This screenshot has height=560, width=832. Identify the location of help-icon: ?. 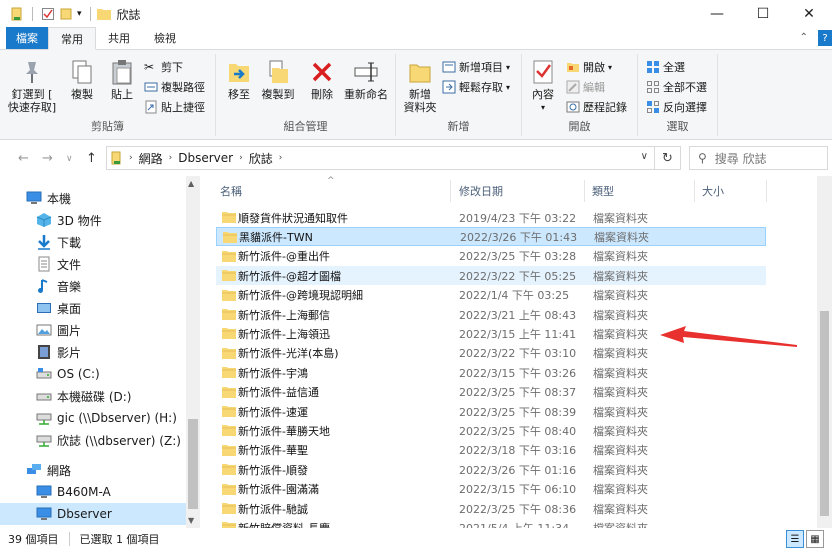
(825, 38).